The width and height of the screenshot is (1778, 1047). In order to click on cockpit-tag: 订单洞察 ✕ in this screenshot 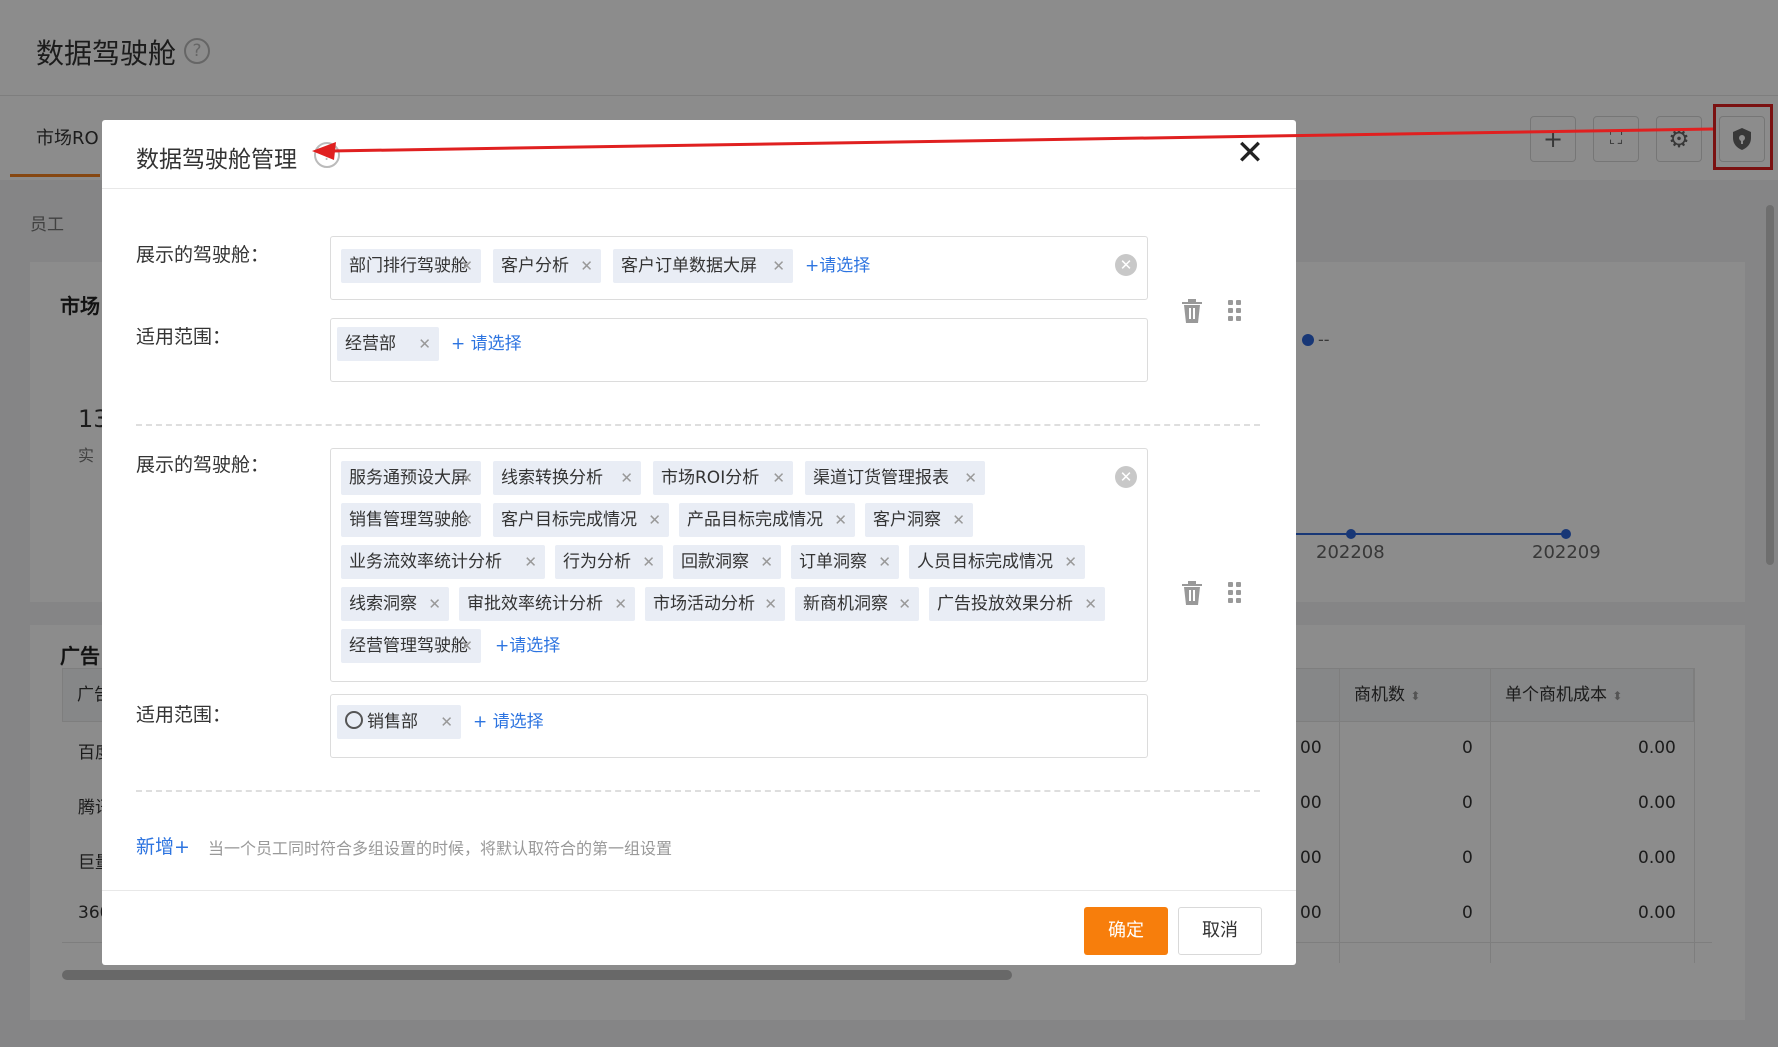, I will do `click(845, 562)`.